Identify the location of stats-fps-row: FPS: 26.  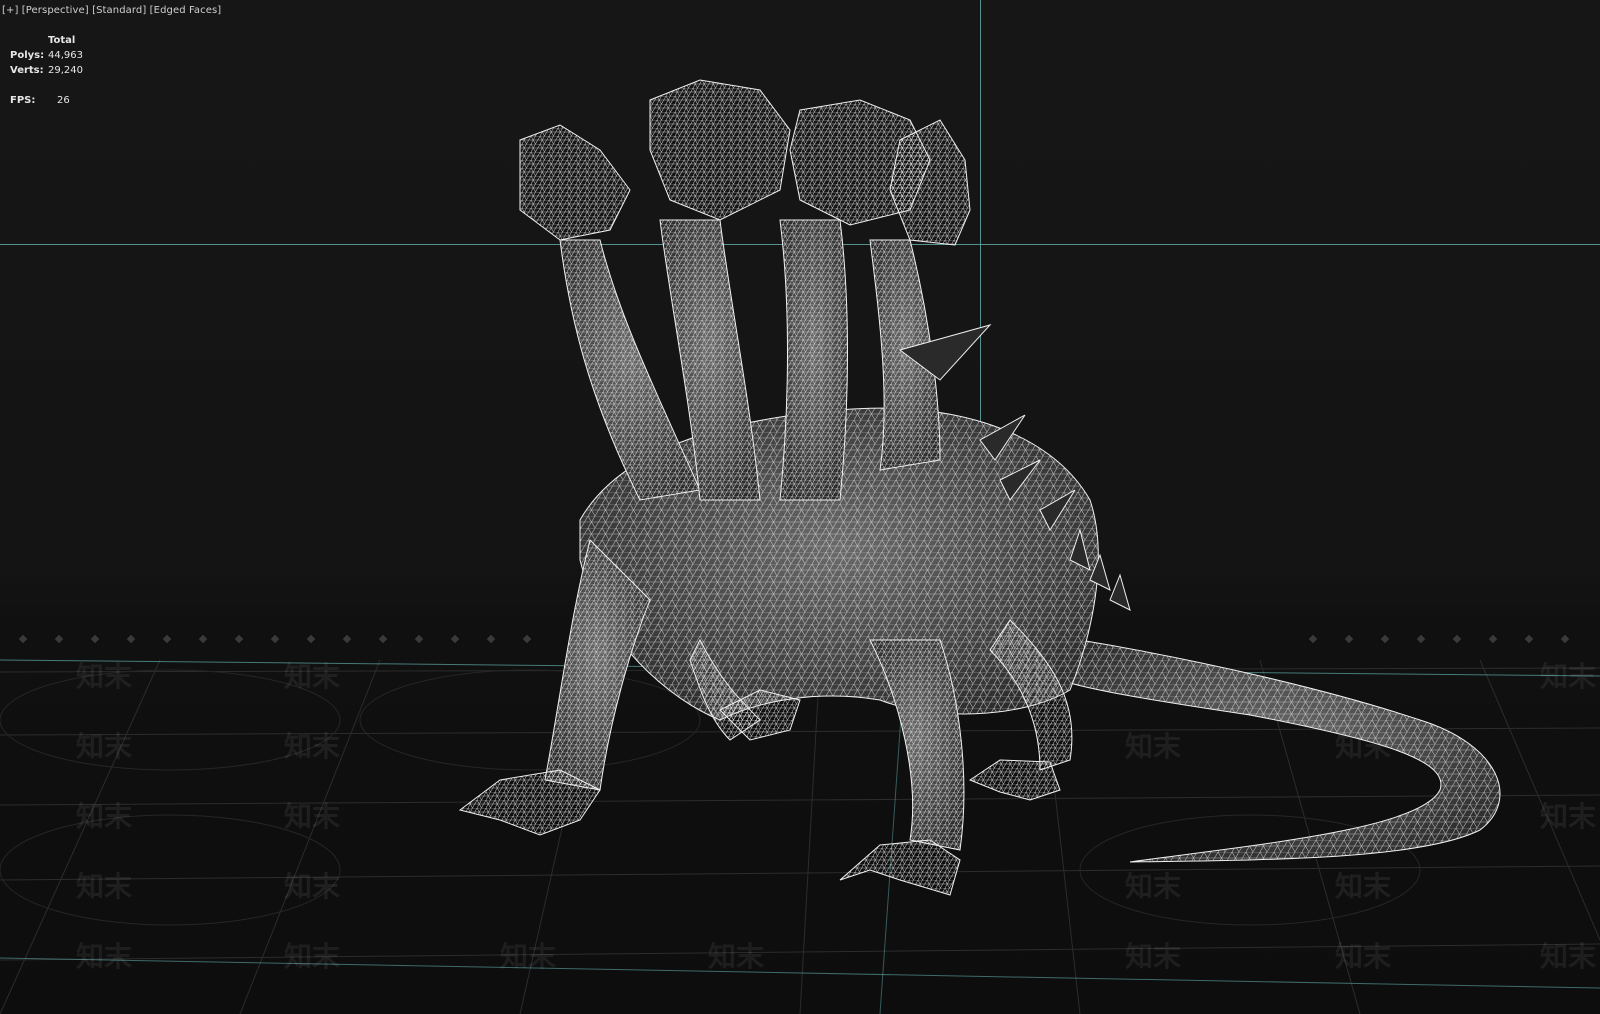
(63, 100).